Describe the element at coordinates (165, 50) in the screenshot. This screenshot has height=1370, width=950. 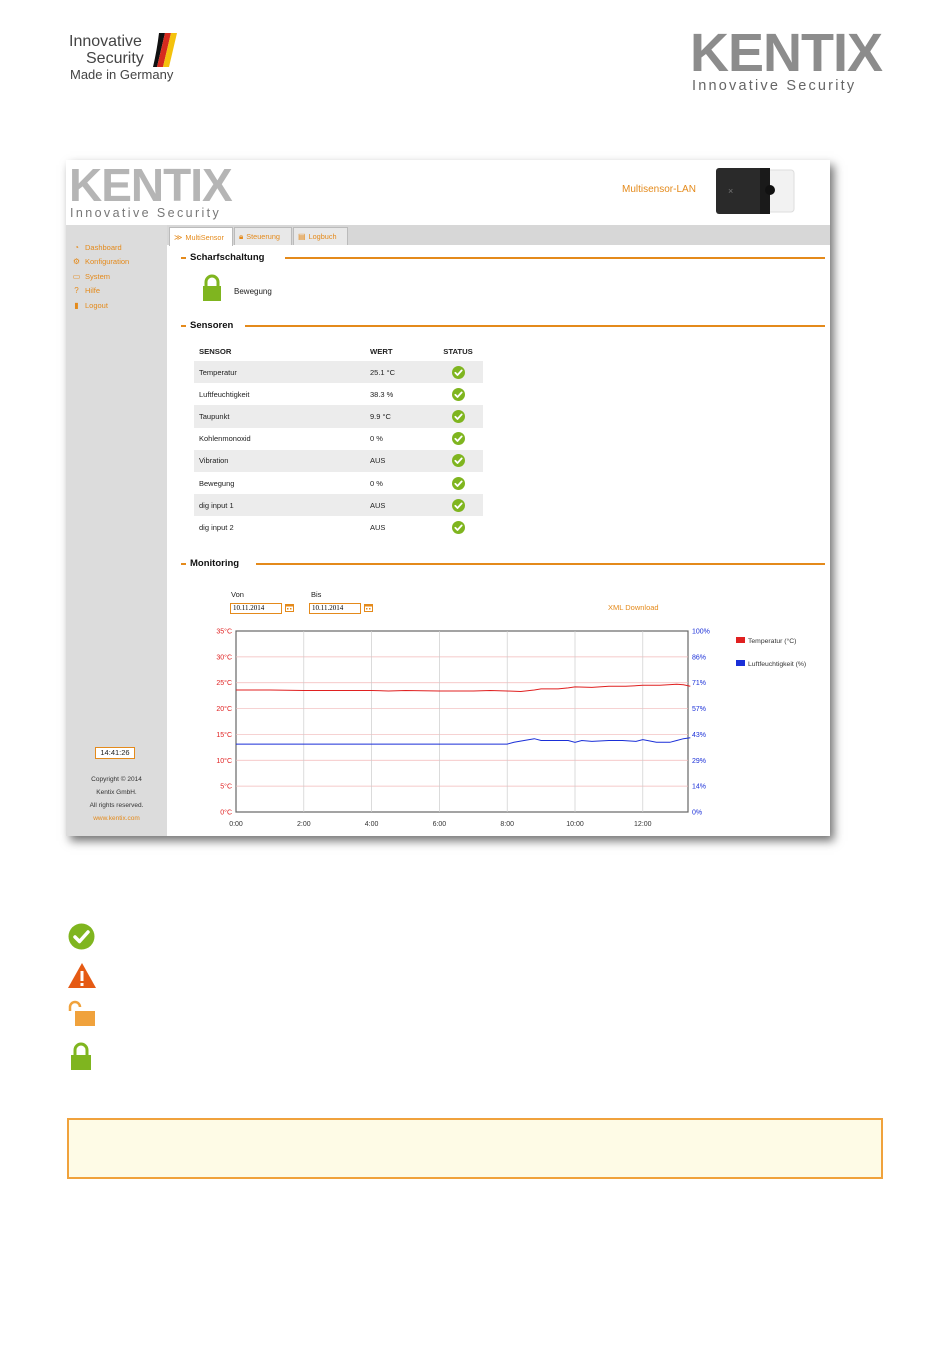
I see `german-flag-icon` at that location.